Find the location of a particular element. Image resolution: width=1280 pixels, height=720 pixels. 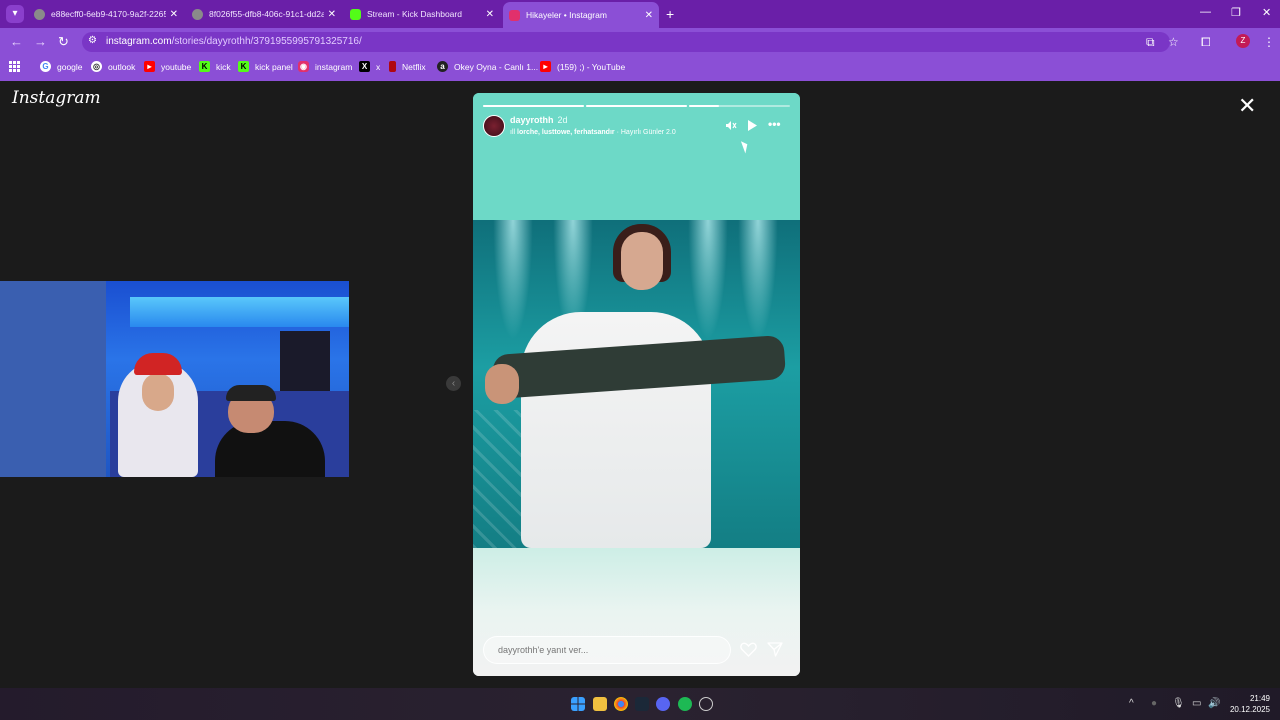

bookmark-youtube-2: ▸ (159) ;) - YouTube is located at coordinates (582, 66).